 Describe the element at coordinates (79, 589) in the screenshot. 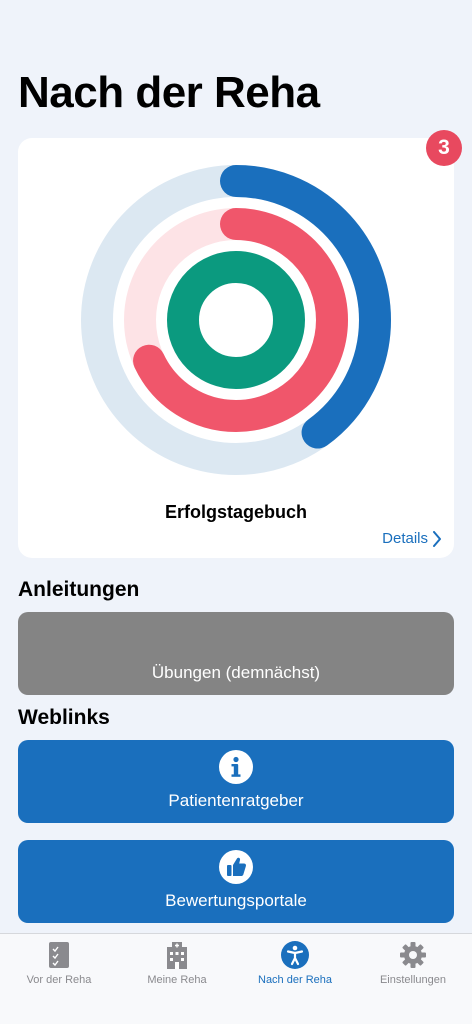

I see `section-title-anleitungen: Anleitungen` at that location.